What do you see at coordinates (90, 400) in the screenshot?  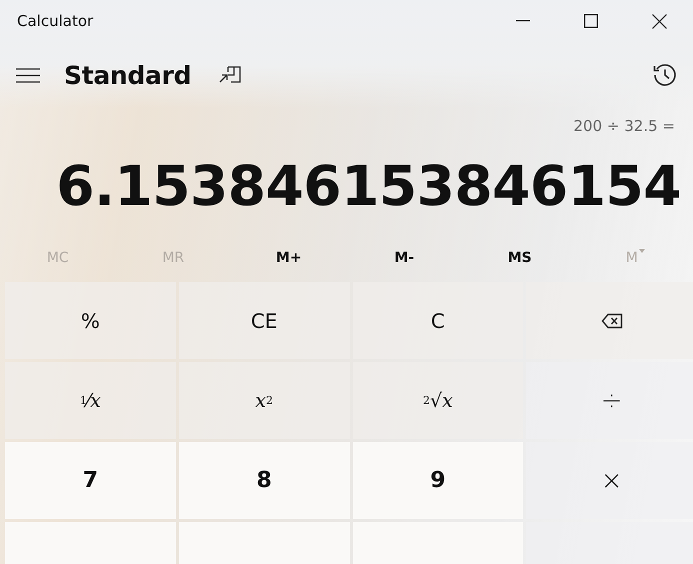 I see `calculator-key: $^{1}$⁄x` at bounding box center [90, 400].